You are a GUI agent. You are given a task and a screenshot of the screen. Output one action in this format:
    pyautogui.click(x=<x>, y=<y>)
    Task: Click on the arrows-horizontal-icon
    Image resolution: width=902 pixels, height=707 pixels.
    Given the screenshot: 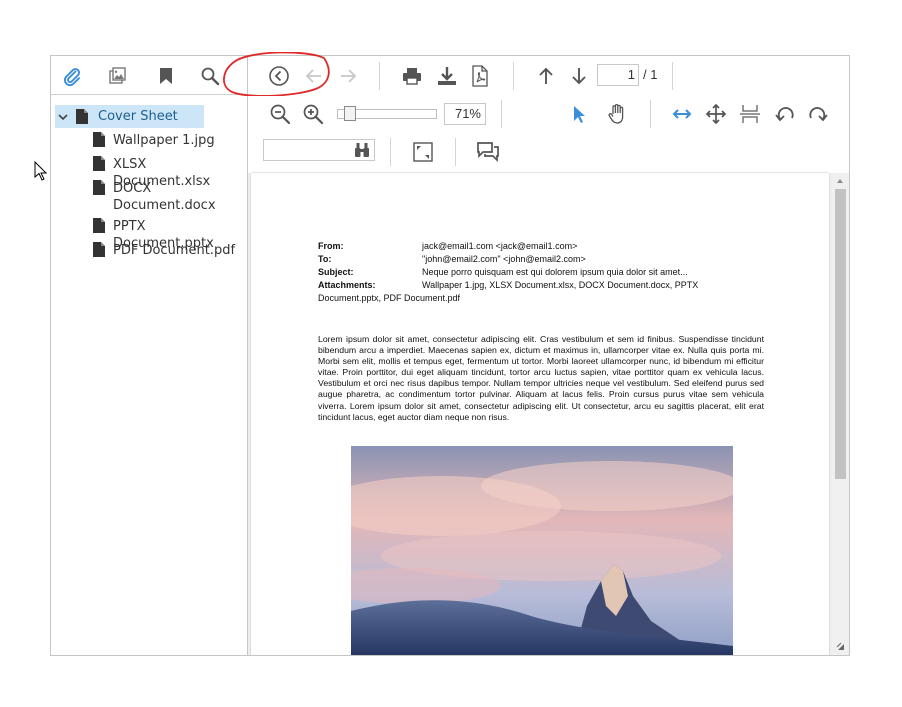 What is the action you would take?
    pyautogui.click(x=682, y=114)
    